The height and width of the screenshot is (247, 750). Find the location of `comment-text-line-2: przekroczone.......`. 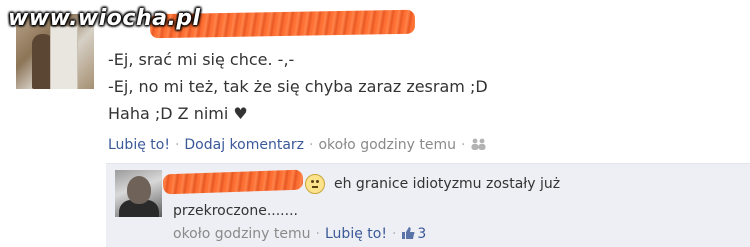

comment-text-line-2: przekroczone....... is located at coordinates (235, 211).